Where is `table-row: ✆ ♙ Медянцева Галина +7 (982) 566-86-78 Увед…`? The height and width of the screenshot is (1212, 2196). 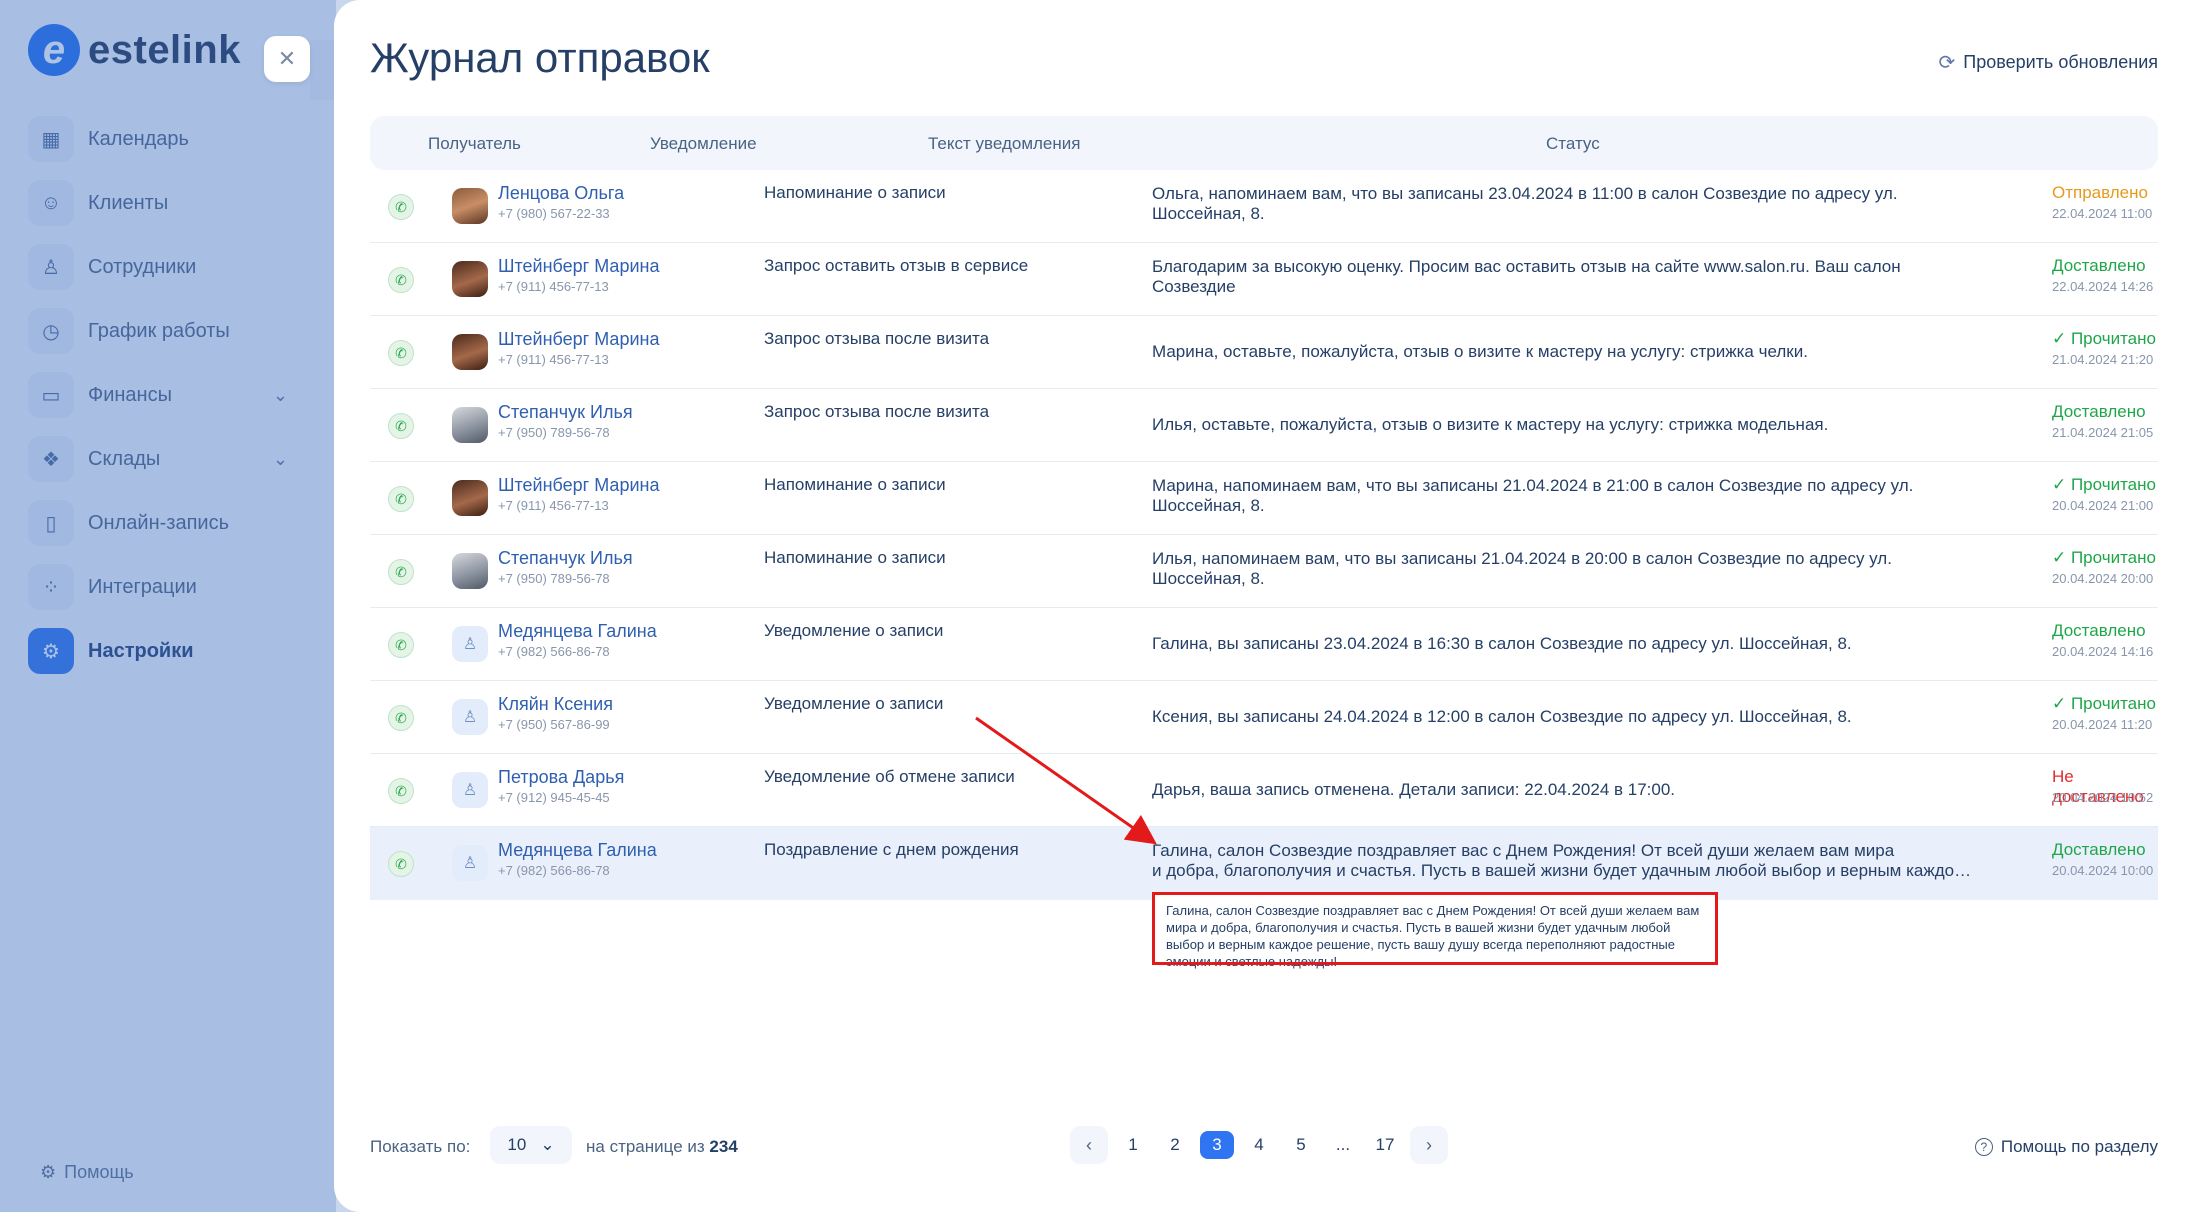
table-row: ✆ ♙ Медянцева Галина +7 (982) 566-86-78 Увед… is located at coordinates (1264, 644).